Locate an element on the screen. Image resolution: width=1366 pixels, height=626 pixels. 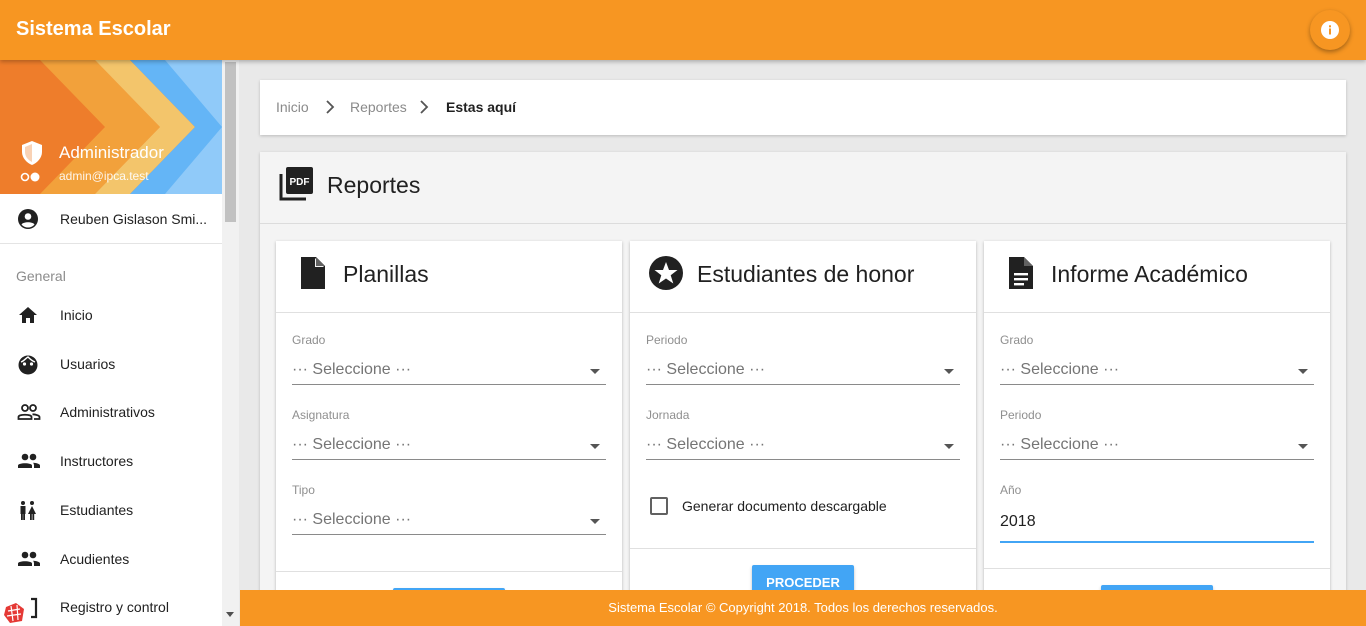
section-label-general: General is located at coordinates (41, 276).